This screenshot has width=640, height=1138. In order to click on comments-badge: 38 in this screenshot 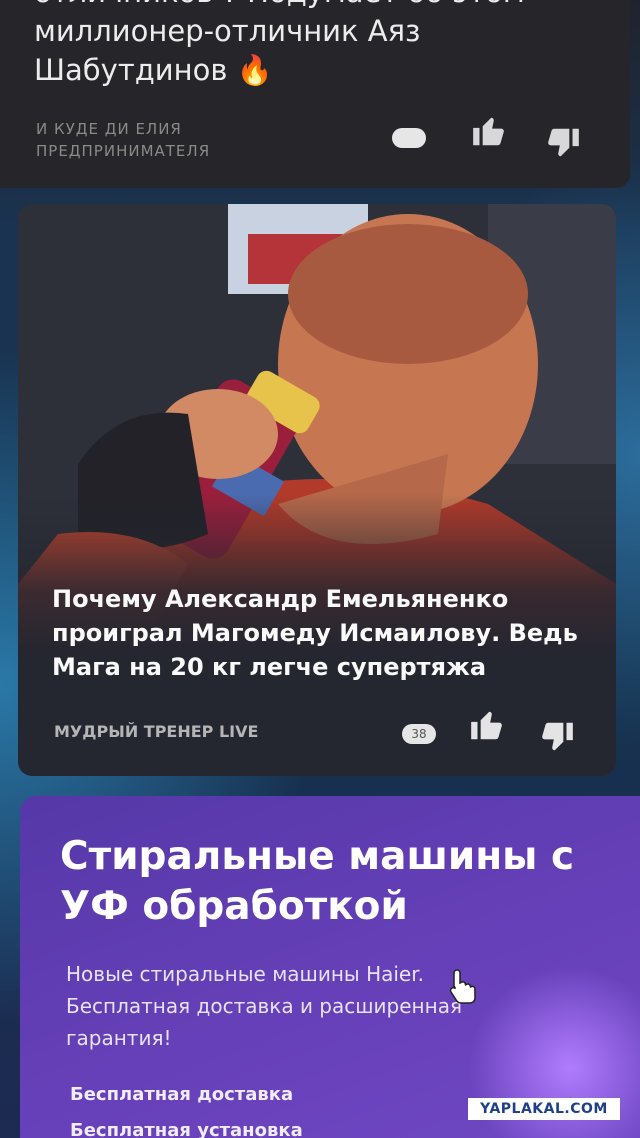, I will do `click(419, 734)`.